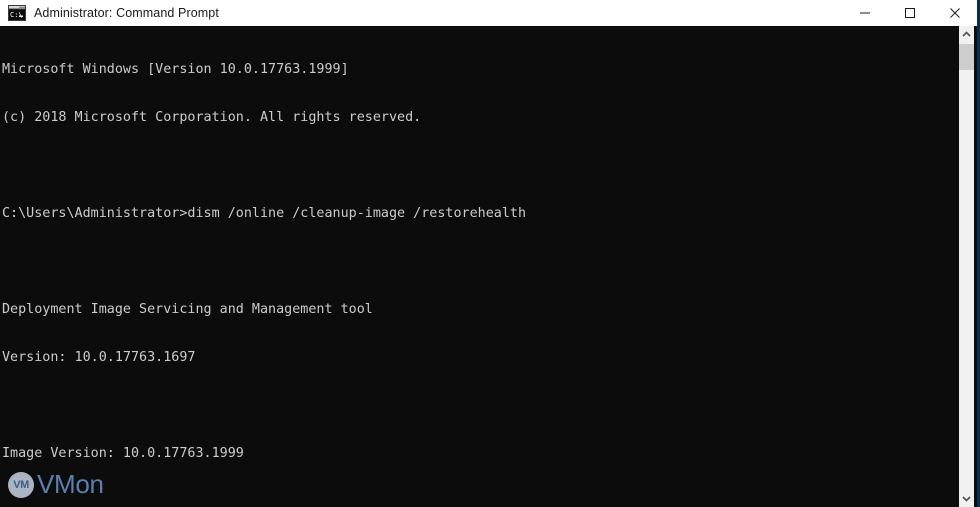  What do you see at coordinates (488, 13) in the screenshot?
I see `title-bar: C:\ Administrator: Command Prompt` at bounding box center [488, 13].